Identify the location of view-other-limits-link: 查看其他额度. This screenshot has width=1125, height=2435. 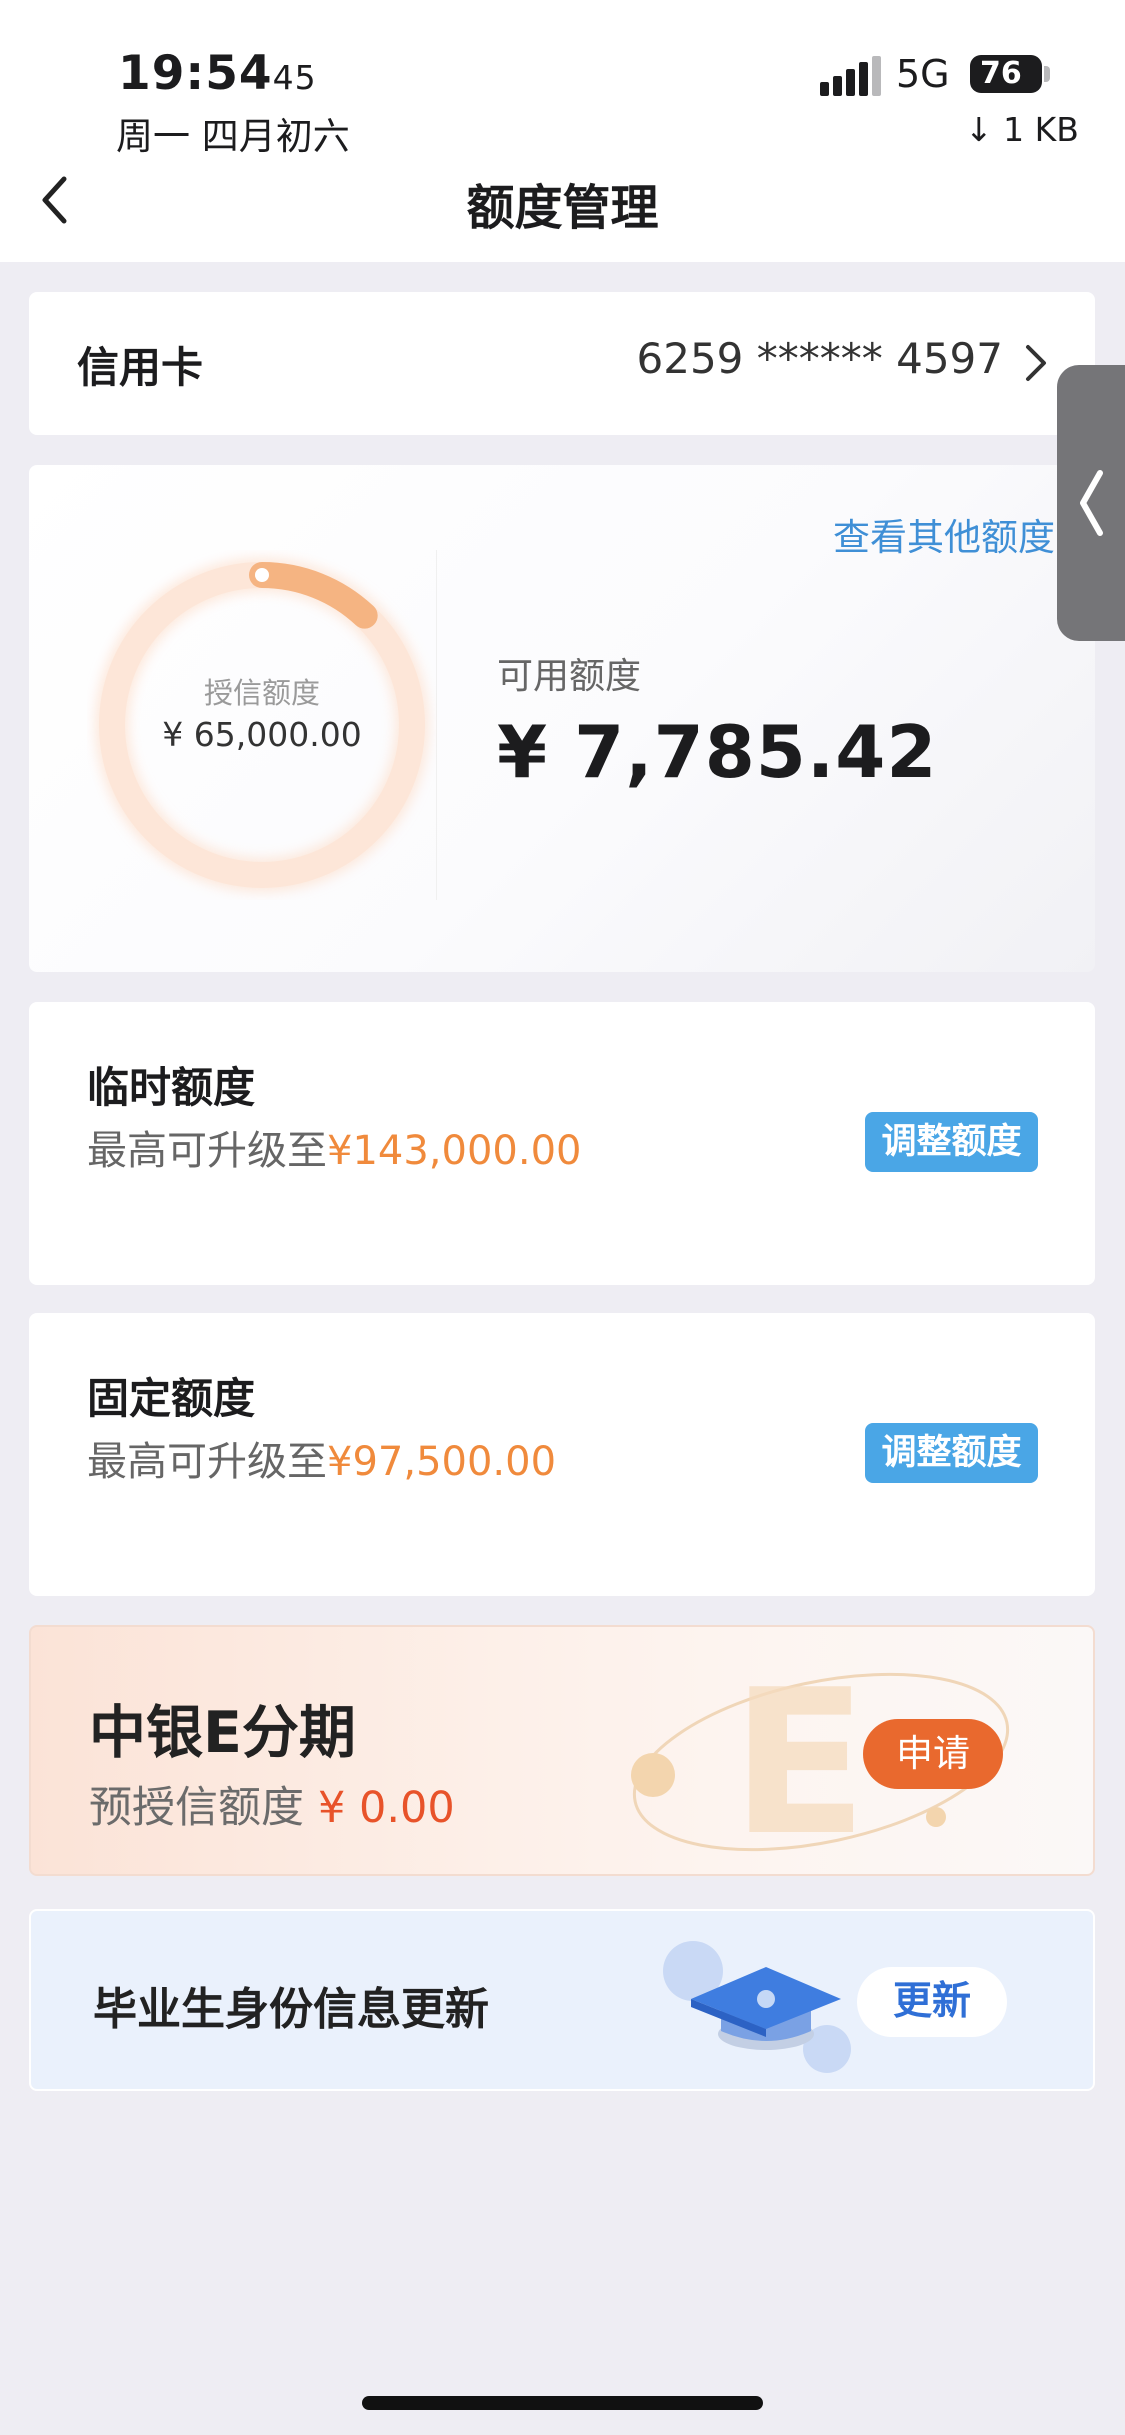
(944, 534).